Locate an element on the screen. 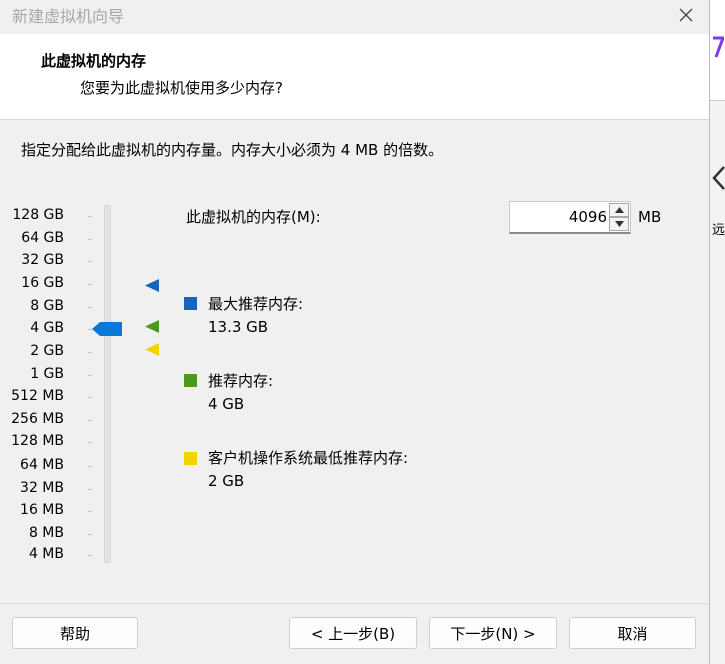 This screenshot has width=725, height=664. wizard-header: 此虚拟机的内存 您要为此虚拟机使用多少内存? is located at coordinates (354, 77).